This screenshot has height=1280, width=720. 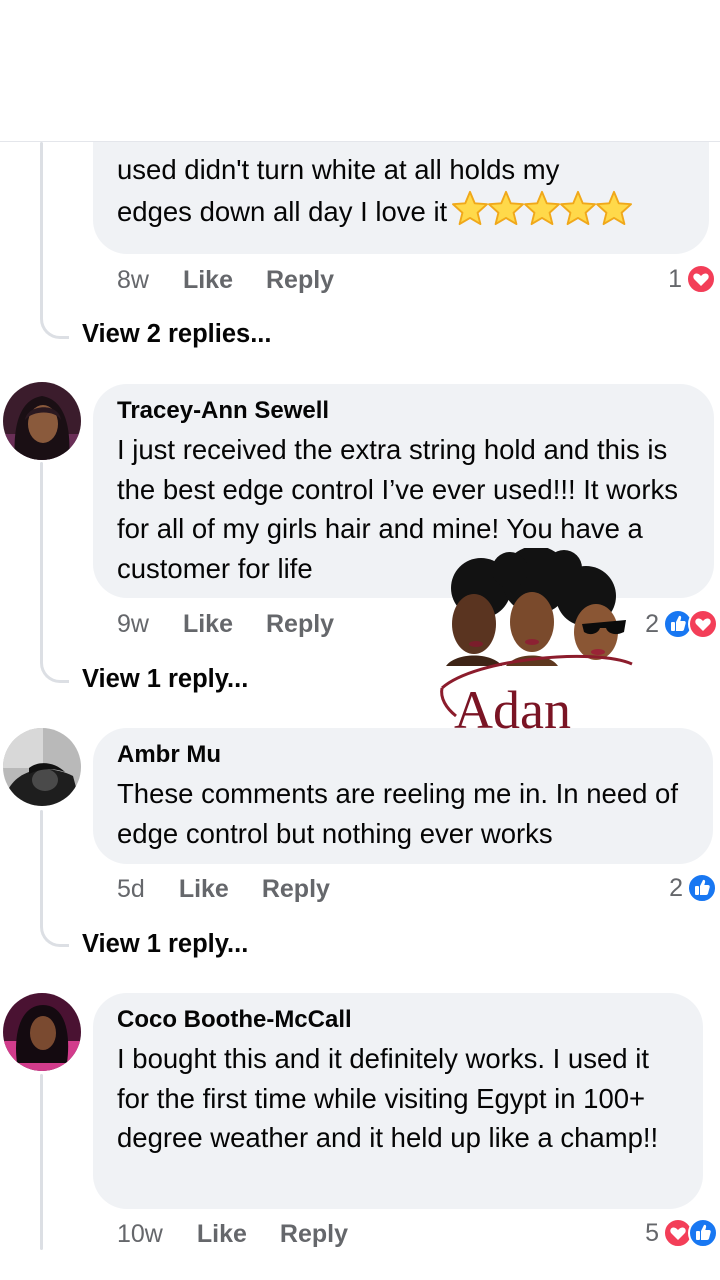 I want to click on comment-text-line: used didn't turn white at all holds my, so click(x=338, y=169).